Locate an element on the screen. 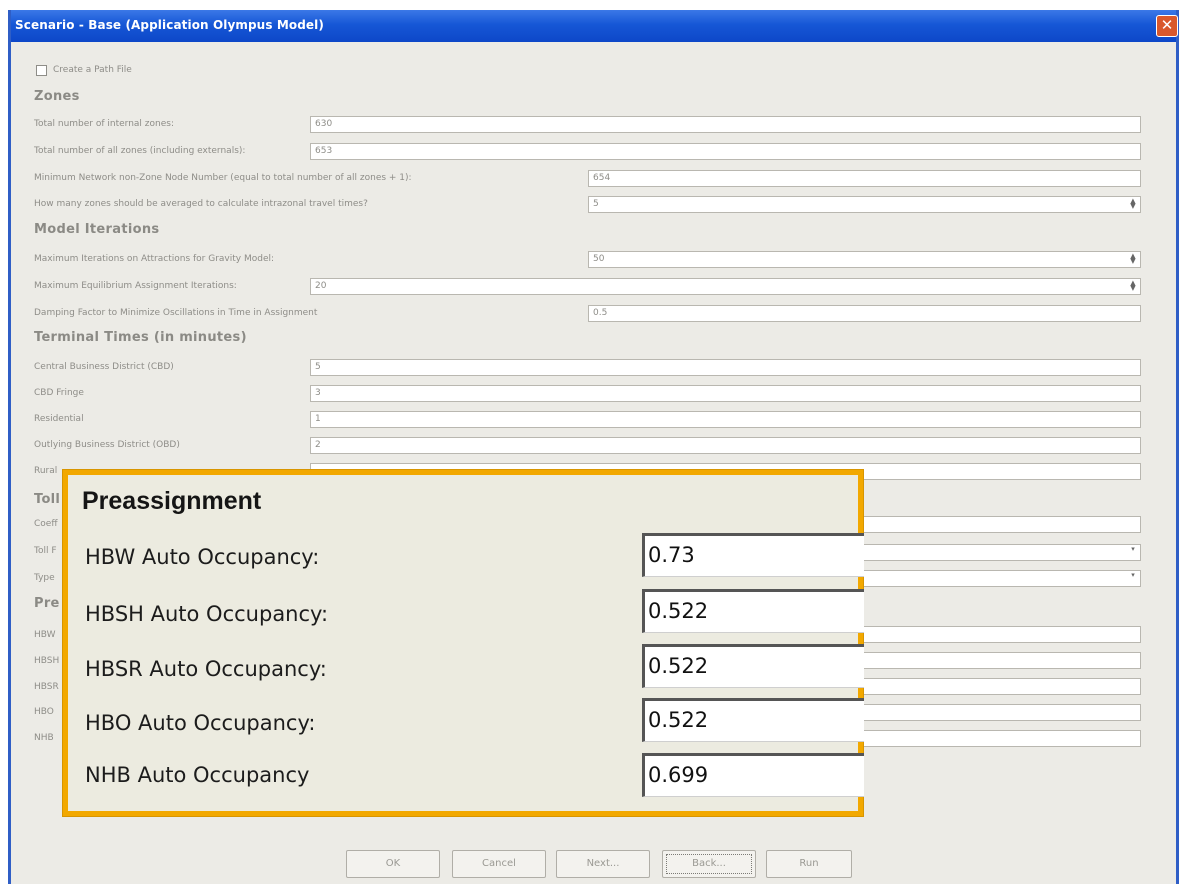 The image size is (1179, 884). obd-label: Outlying Business District (OBD) is located at coordinates (107, 445).